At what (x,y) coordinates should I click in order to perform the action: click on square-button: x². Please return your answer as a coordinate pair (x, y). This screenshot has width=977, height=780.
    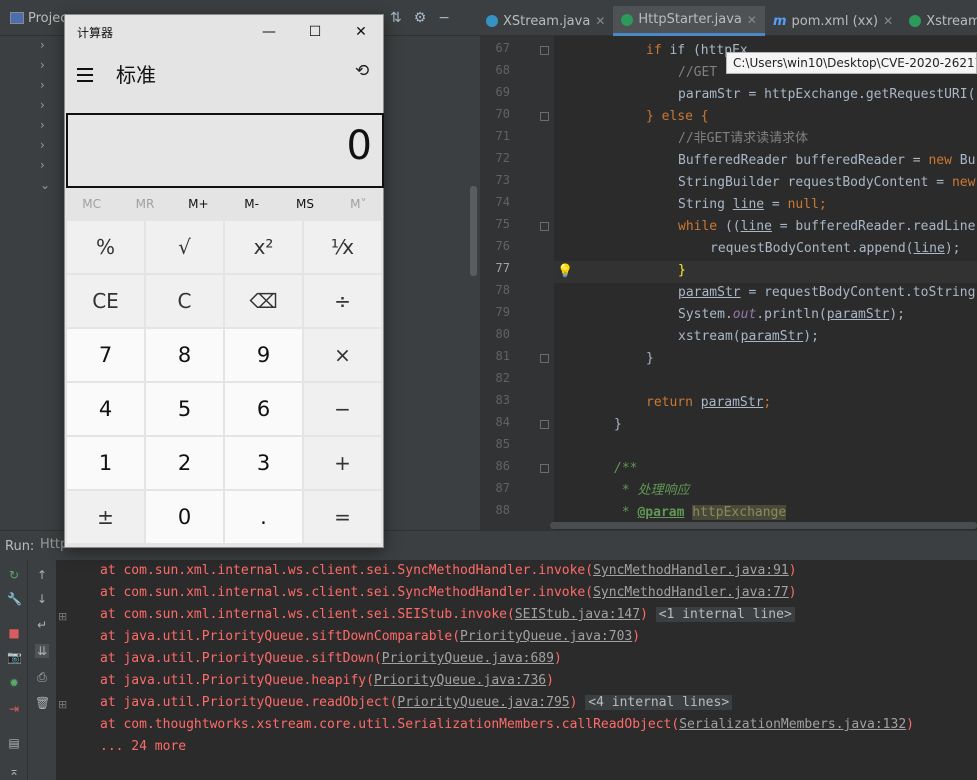
    Looking at the image, I should click on (263, 247).